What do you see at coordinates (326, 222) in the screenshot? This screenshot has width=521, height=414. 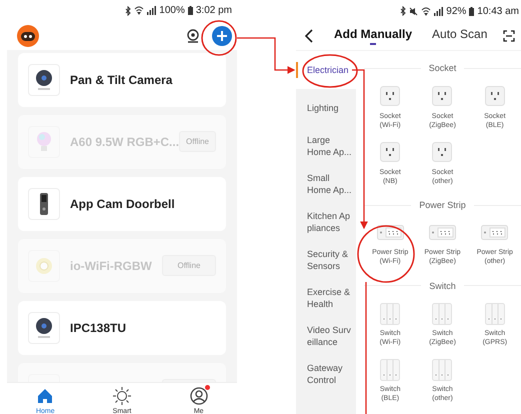 I see `category-item: Kitchen Ap pliances` at bounding box center [326, 222].